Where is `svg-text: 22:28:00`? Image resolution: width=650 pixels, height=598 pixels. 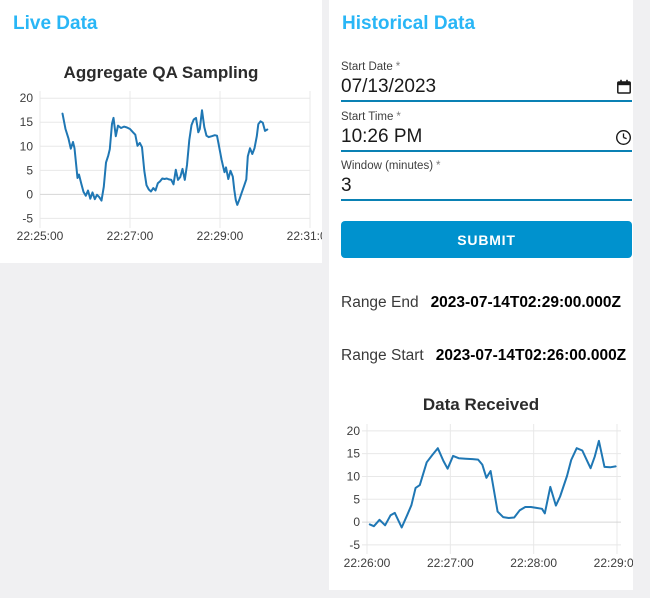
svg-text: 22:28:00 is located at coordinates (533, 563).